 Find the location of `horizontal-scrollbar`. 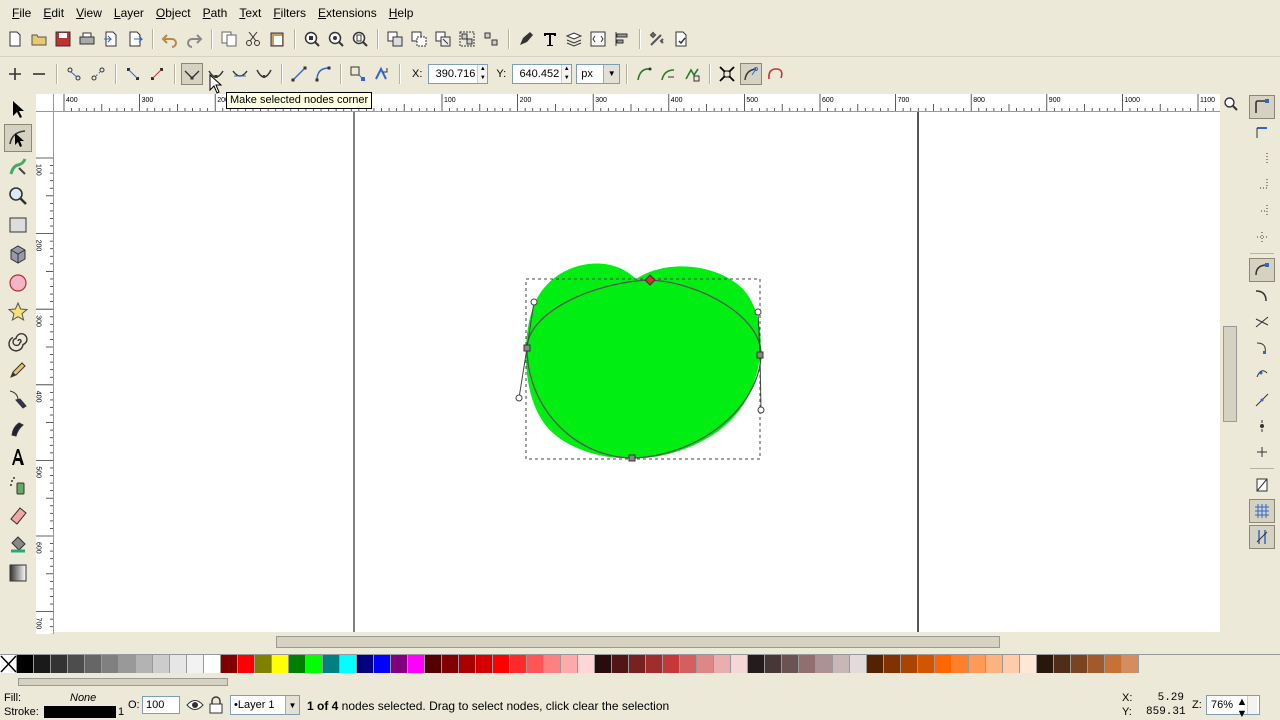

horizontal-scrollbar is located at coordinates (638, 642).